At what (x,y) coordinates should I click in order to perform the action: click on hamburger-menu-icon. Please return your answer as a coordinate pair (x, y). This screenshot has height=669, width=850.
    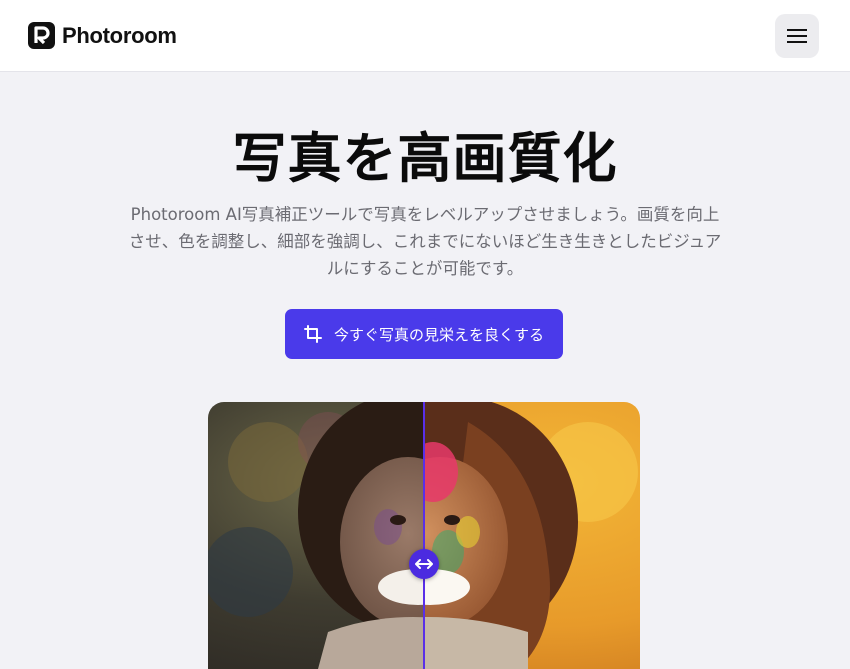
    Looking at the image, I should click on (797, 36).